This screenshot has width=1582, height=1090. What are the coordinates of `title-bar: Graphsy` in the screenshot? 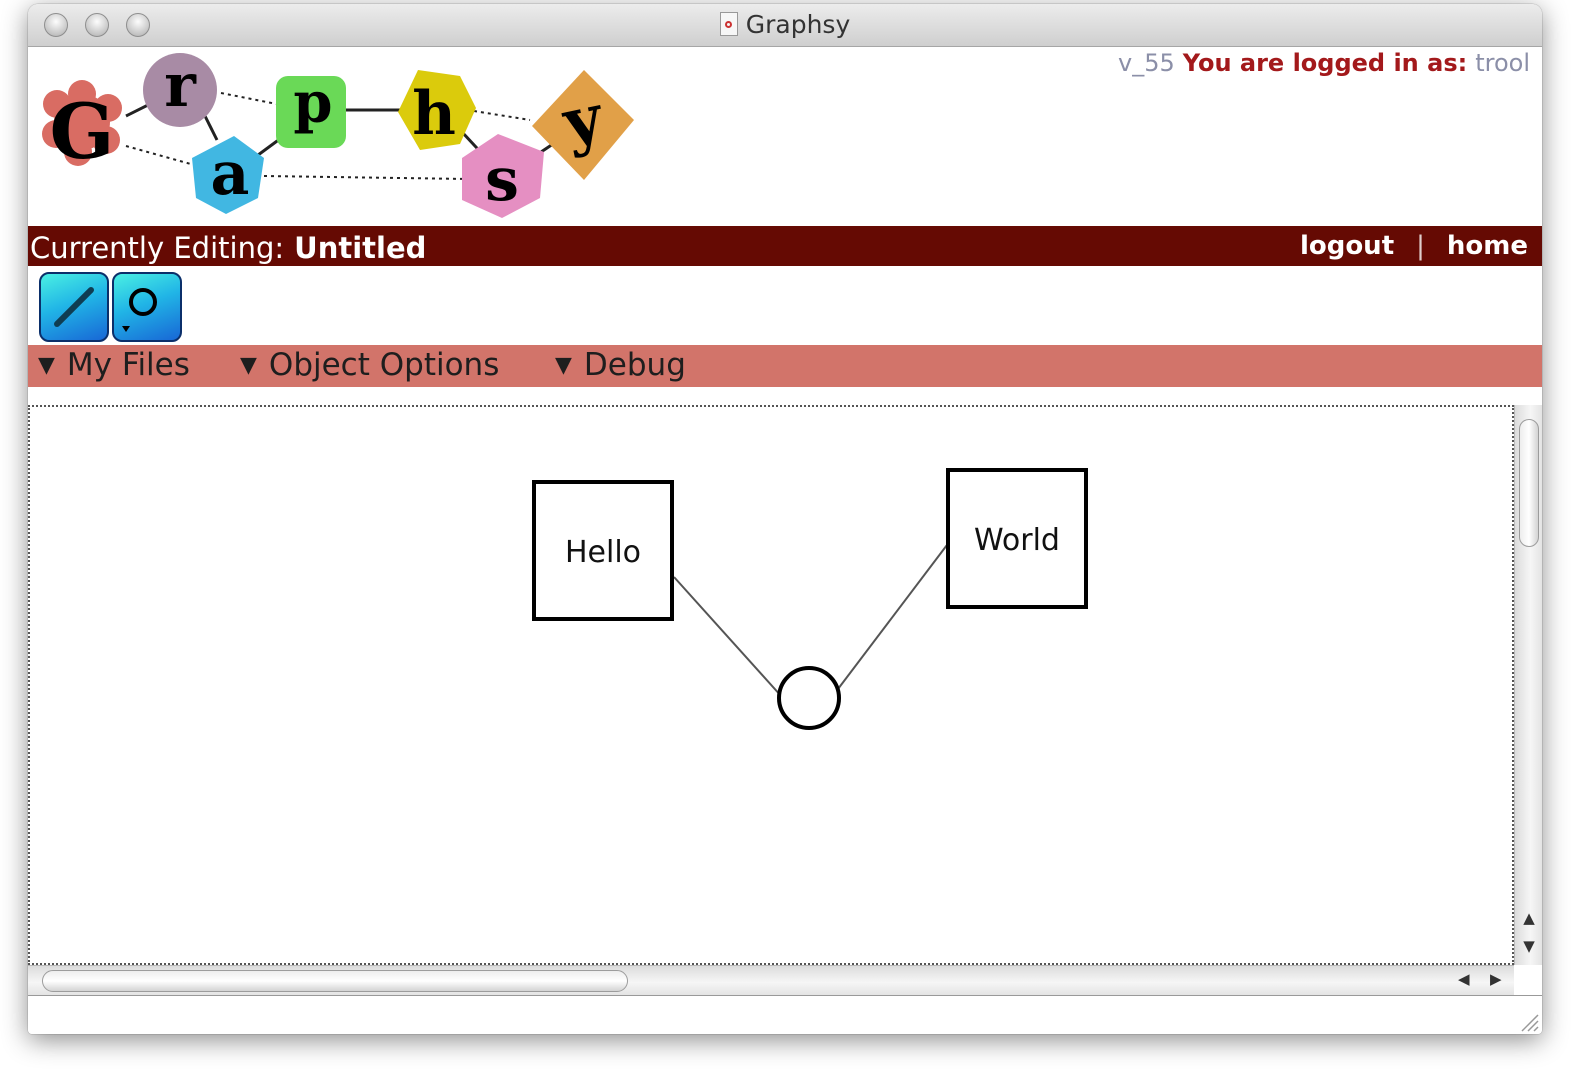 It's located at (785, 25).